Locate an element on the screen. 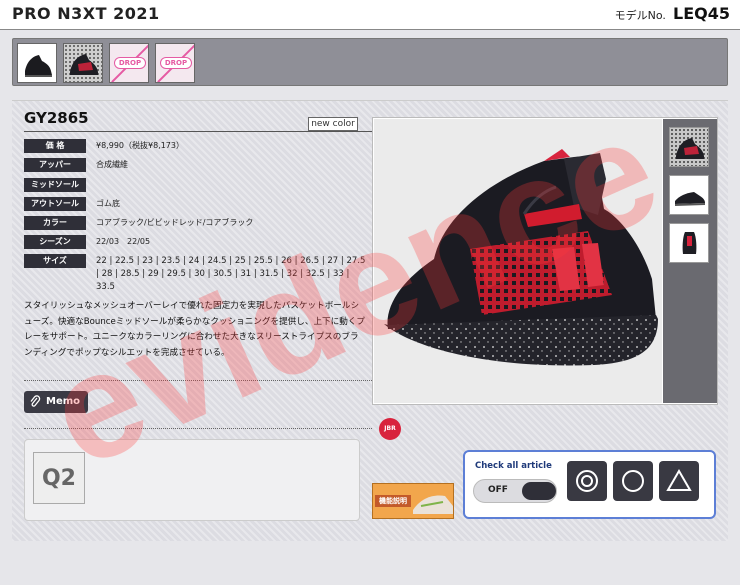  description-divider is located at coordinates (198, 380).